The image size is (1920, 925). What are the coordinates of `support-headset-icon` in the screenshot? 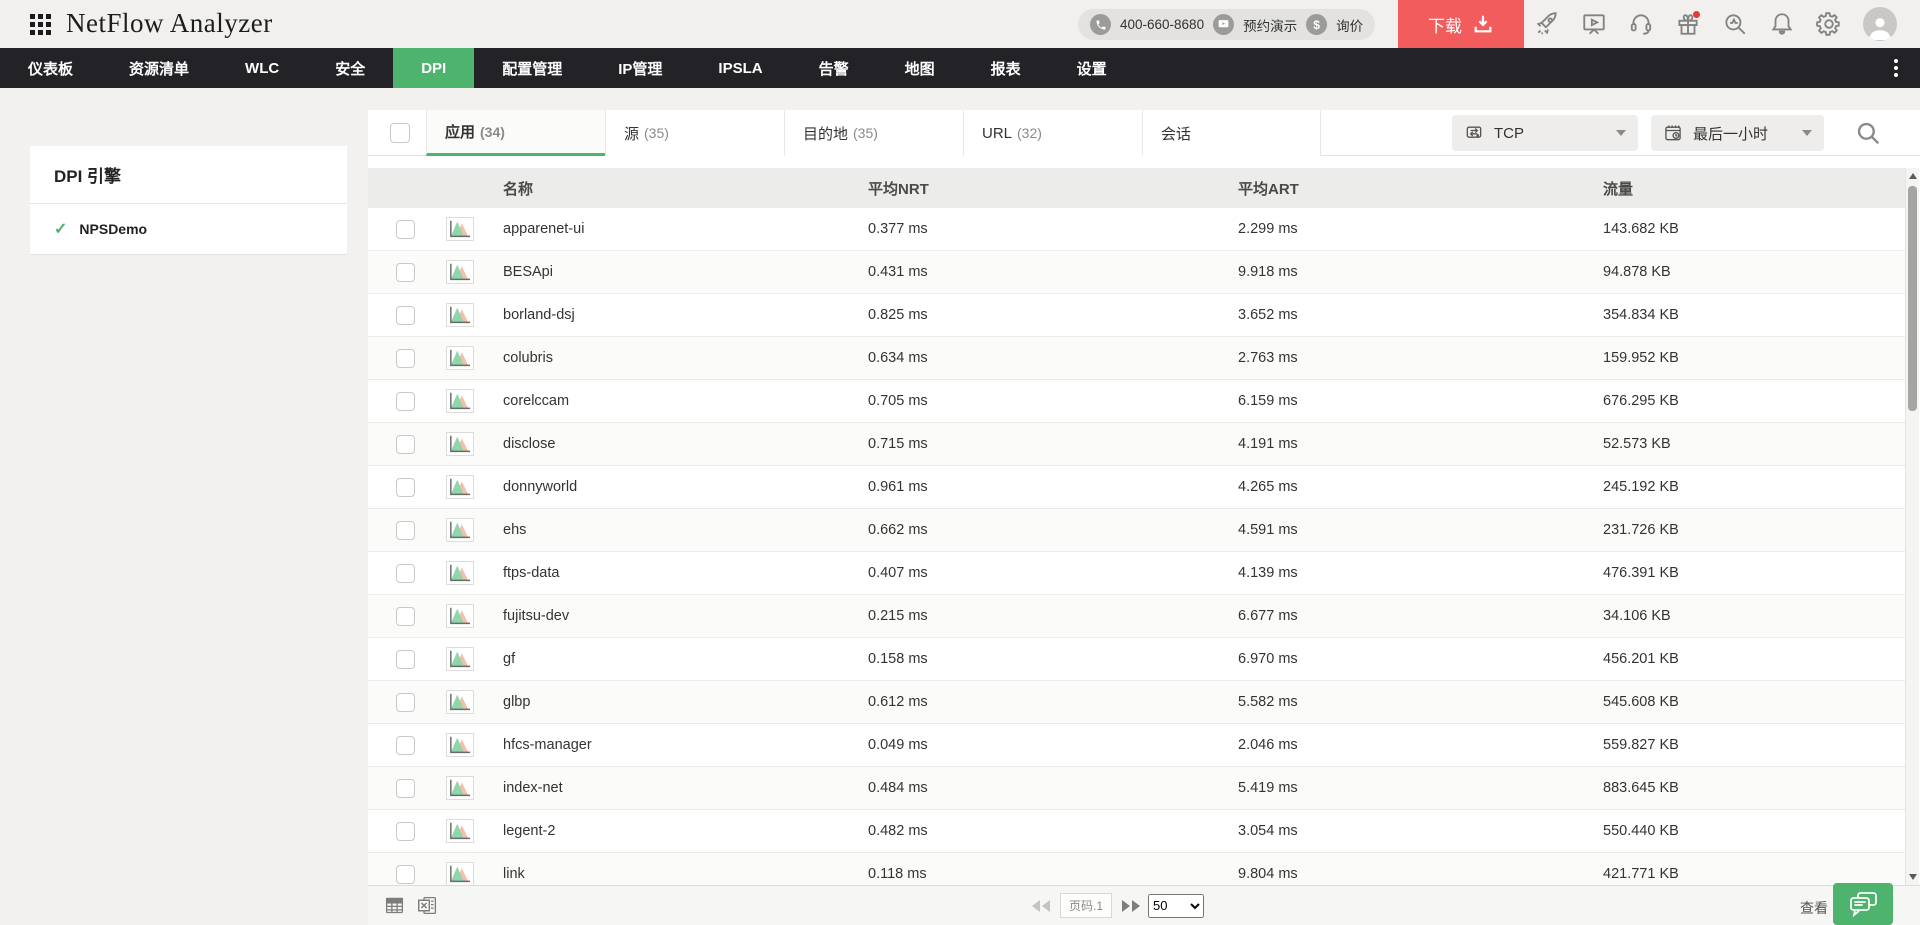 It's located at (1641, 24).